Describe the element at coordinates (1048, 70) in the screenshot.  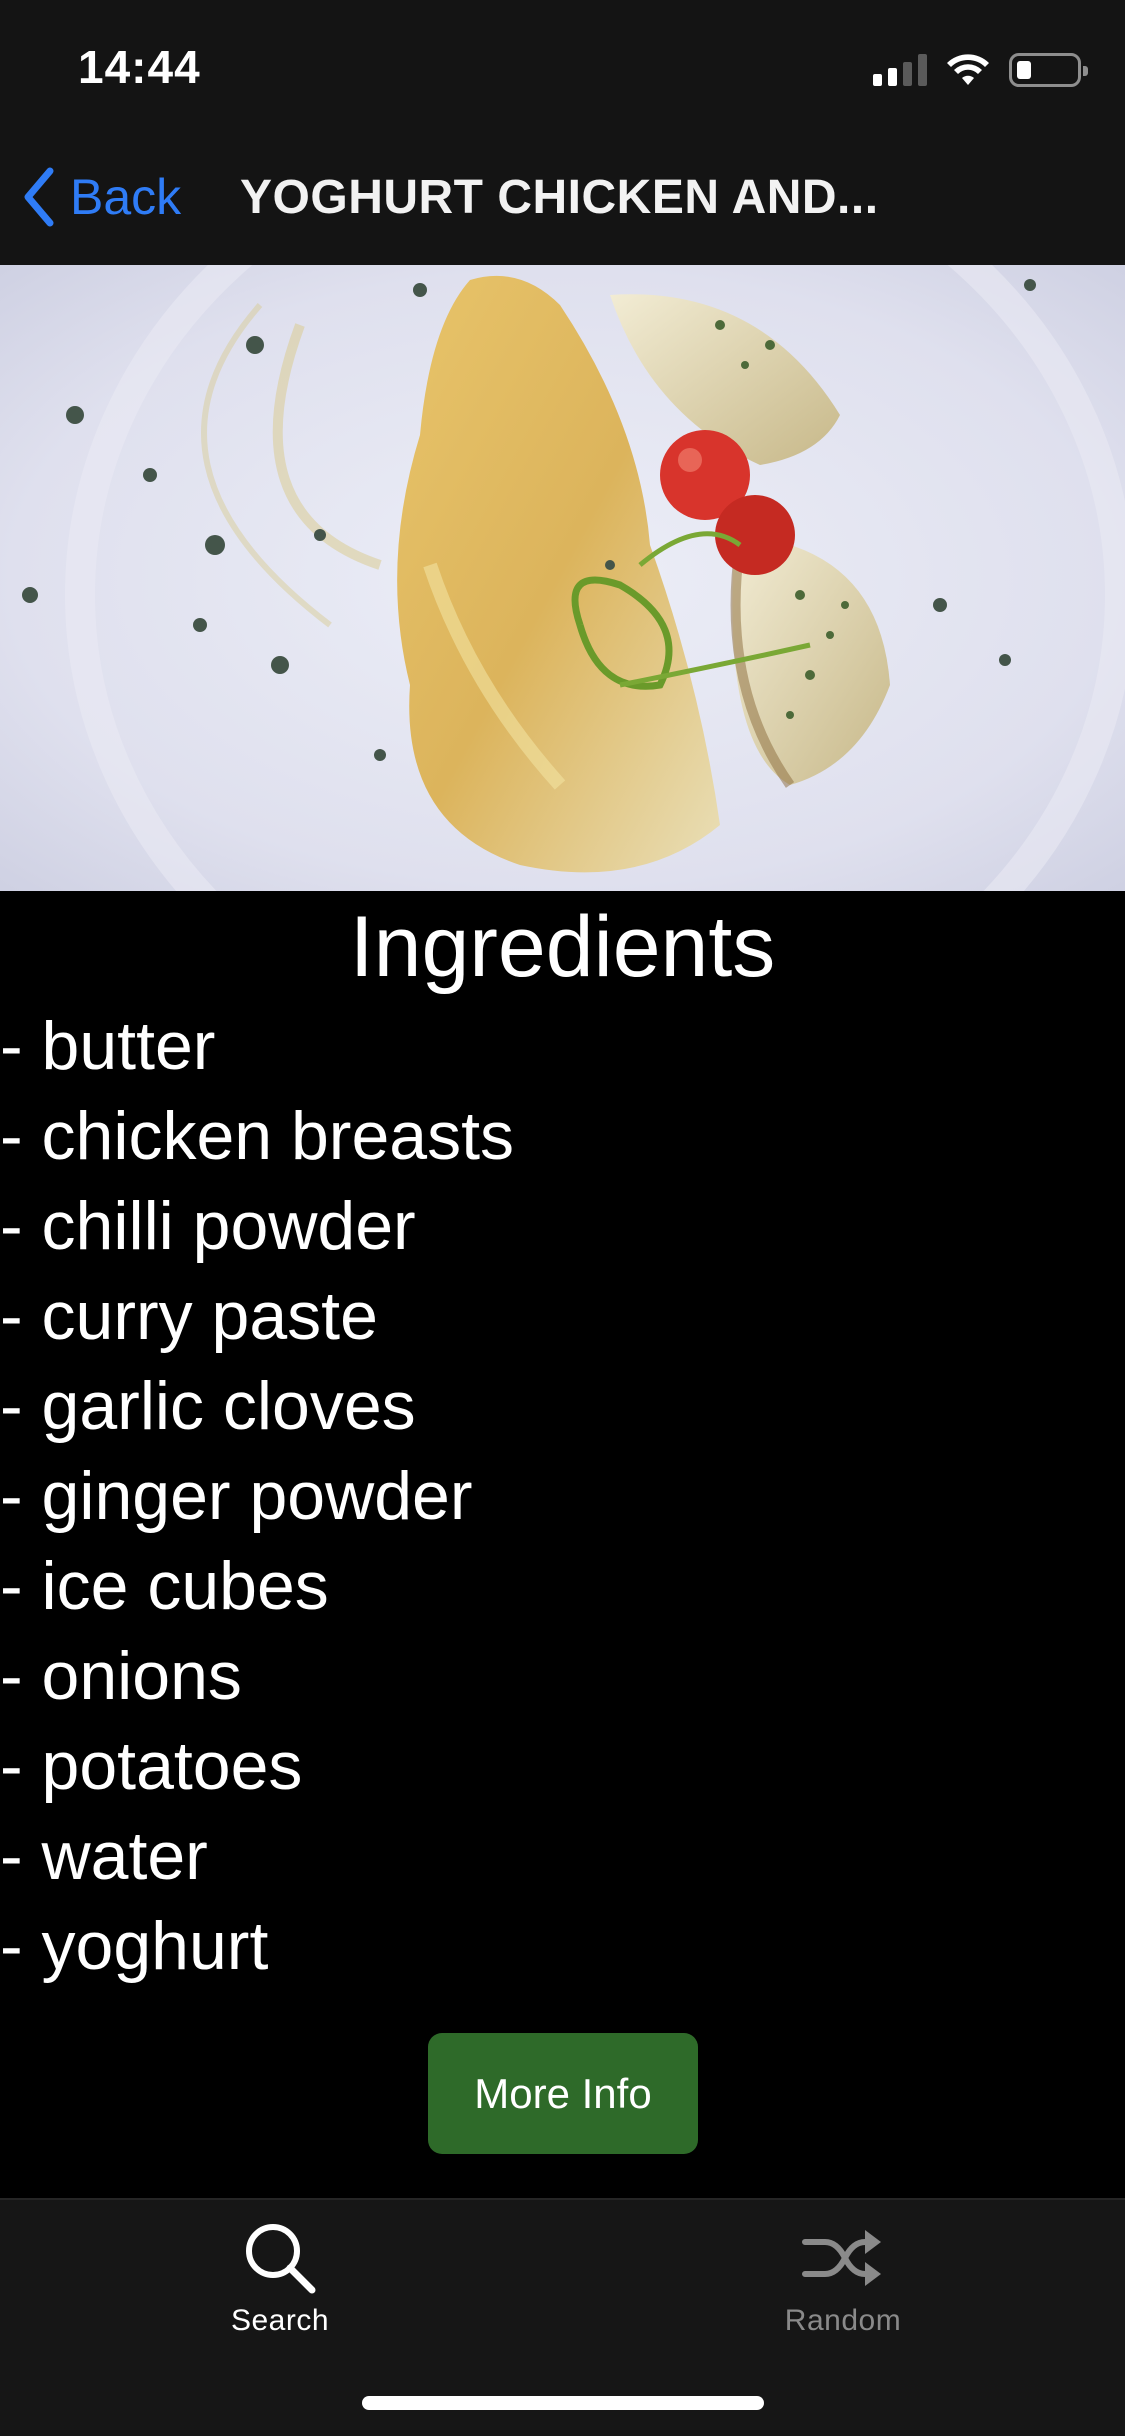
I see `battery-icon` at that location.